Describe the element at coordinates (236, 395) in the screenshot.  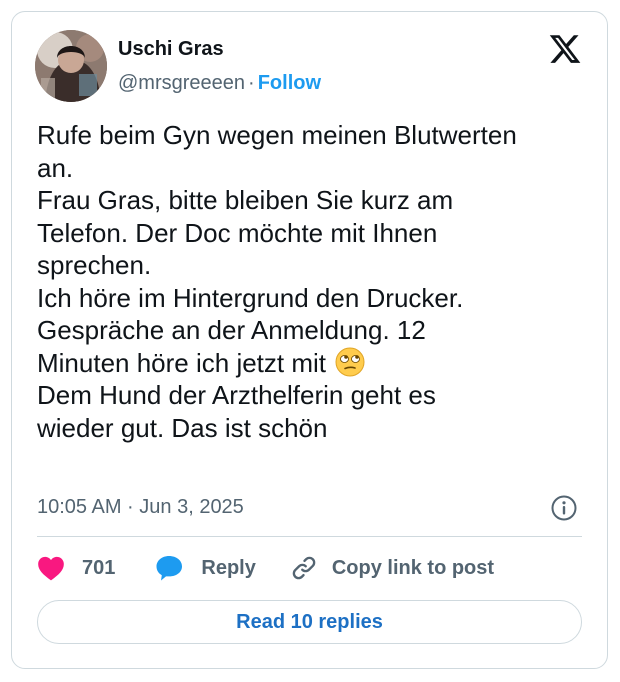
I see `tweet-line: Dem Hund der Arzthelferin geht es` at that location.